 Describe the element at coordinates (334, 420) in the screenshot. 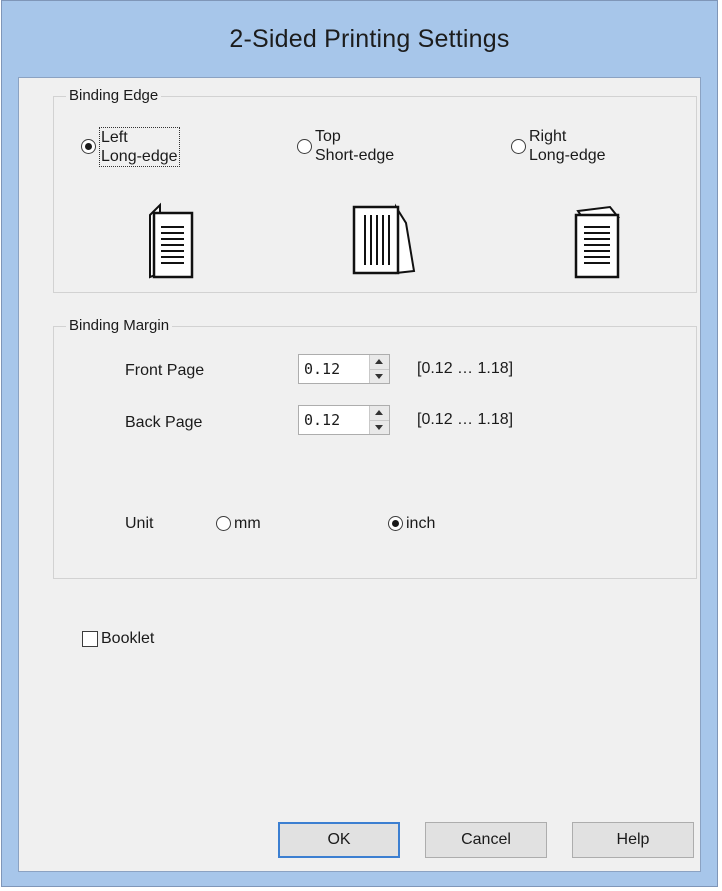

I see `back-page-value: 0.12` at that location.